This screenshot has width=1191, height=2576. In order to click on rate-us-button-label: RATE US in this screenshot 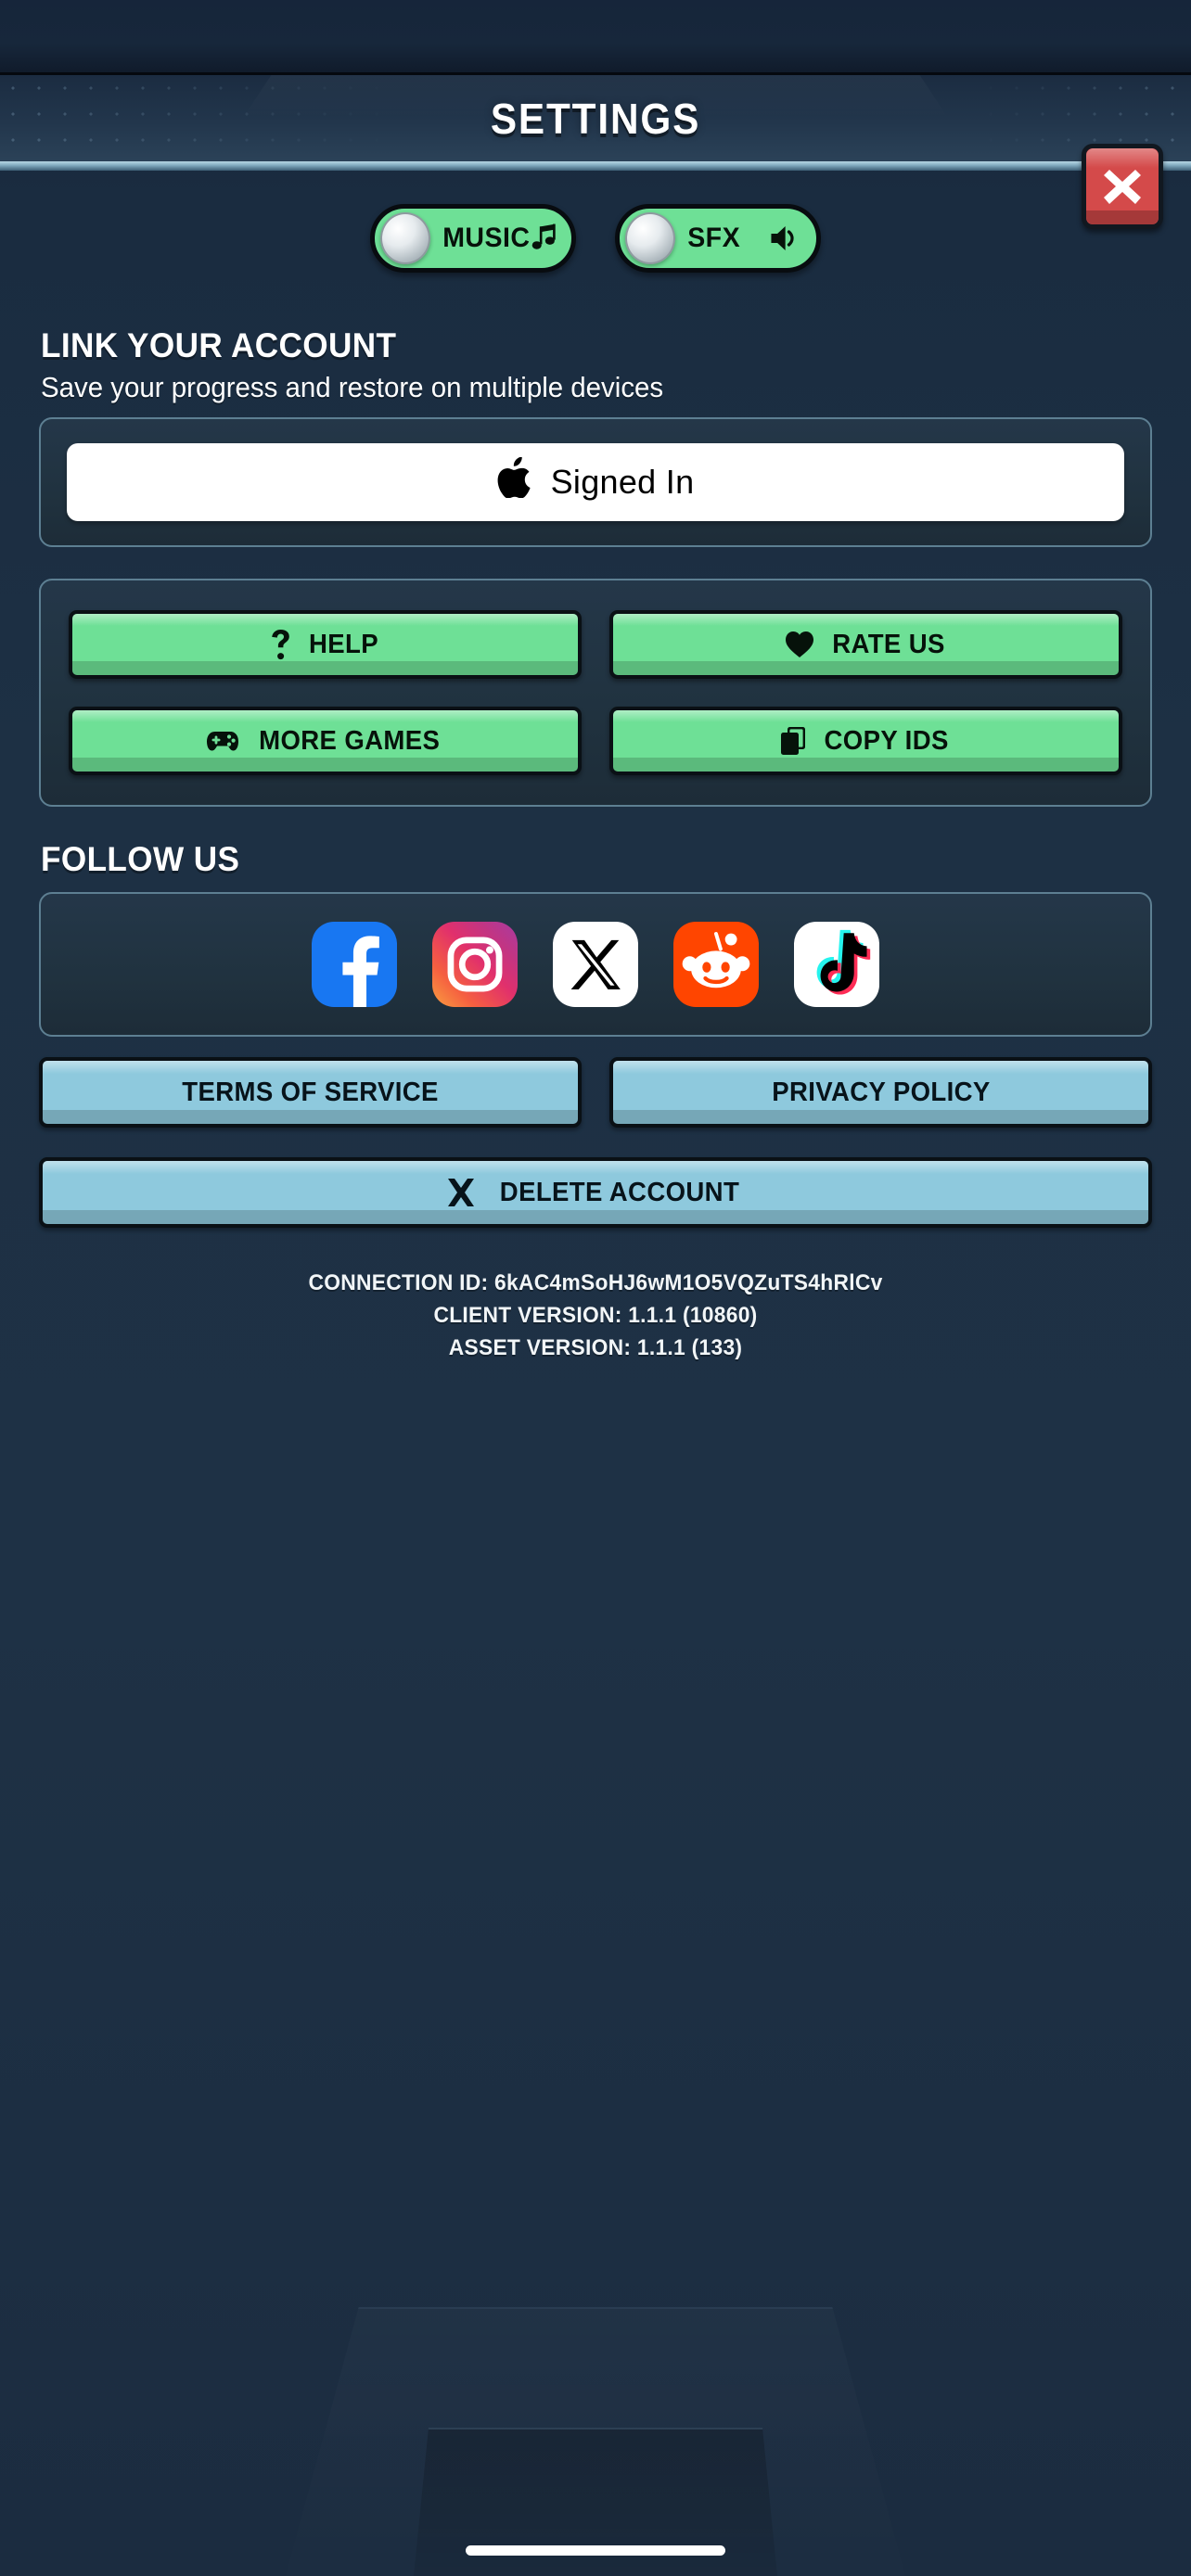, I will do `click(888, 644)`.